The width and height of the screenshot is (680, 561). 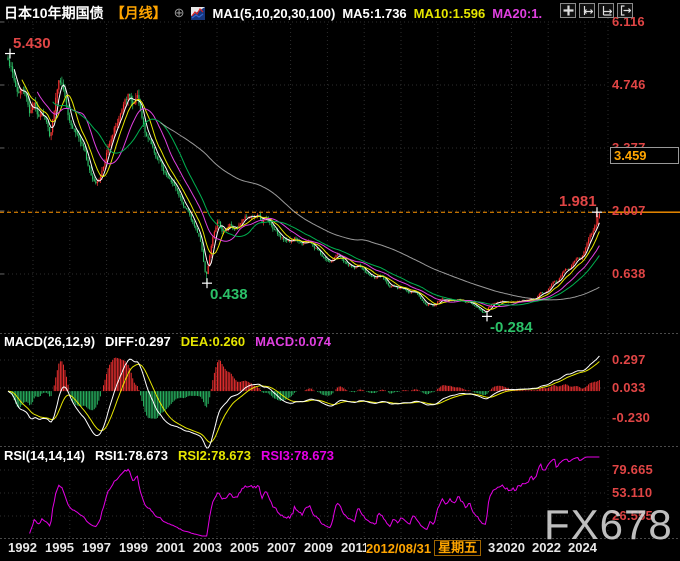 I want to click on timeframe-label: 【月线】, so click(x=139, y=13).